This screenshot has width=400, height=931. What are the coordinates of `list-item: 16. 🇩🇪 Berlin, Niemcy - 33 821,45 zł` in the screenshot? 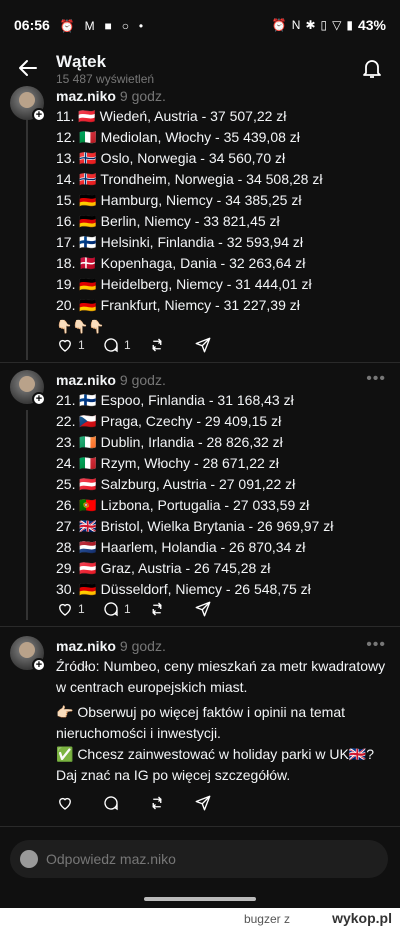 It's located at (168, 221).